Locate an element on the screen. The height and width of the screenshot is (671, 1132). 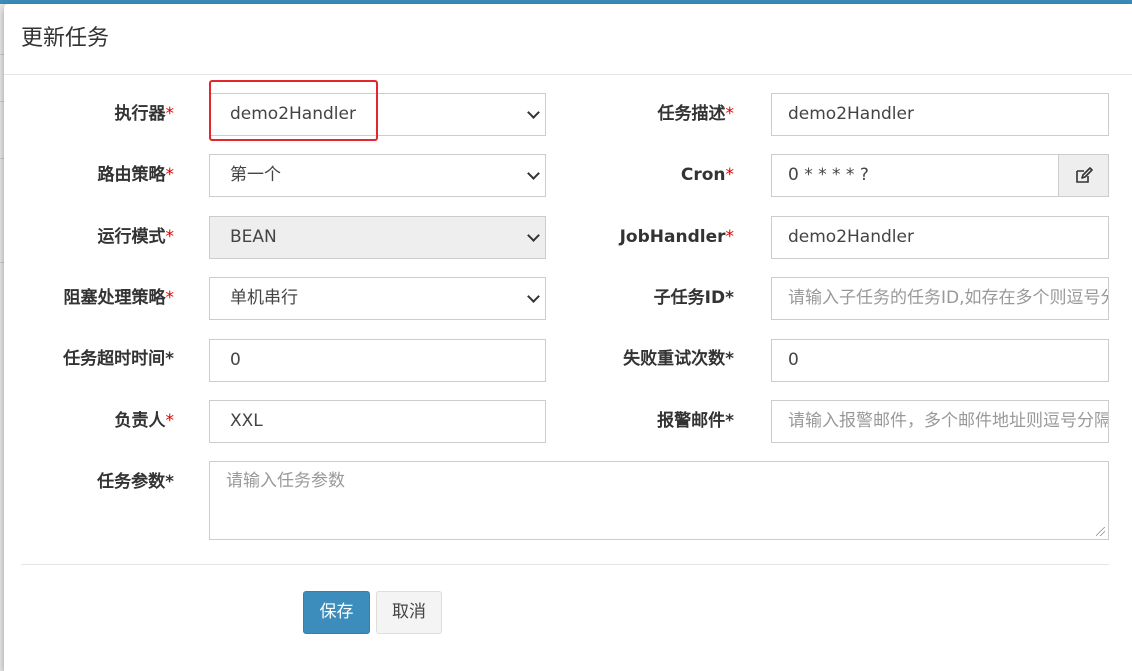
cron-input: 0 * * * * ? is located at coordinates (915, 175).